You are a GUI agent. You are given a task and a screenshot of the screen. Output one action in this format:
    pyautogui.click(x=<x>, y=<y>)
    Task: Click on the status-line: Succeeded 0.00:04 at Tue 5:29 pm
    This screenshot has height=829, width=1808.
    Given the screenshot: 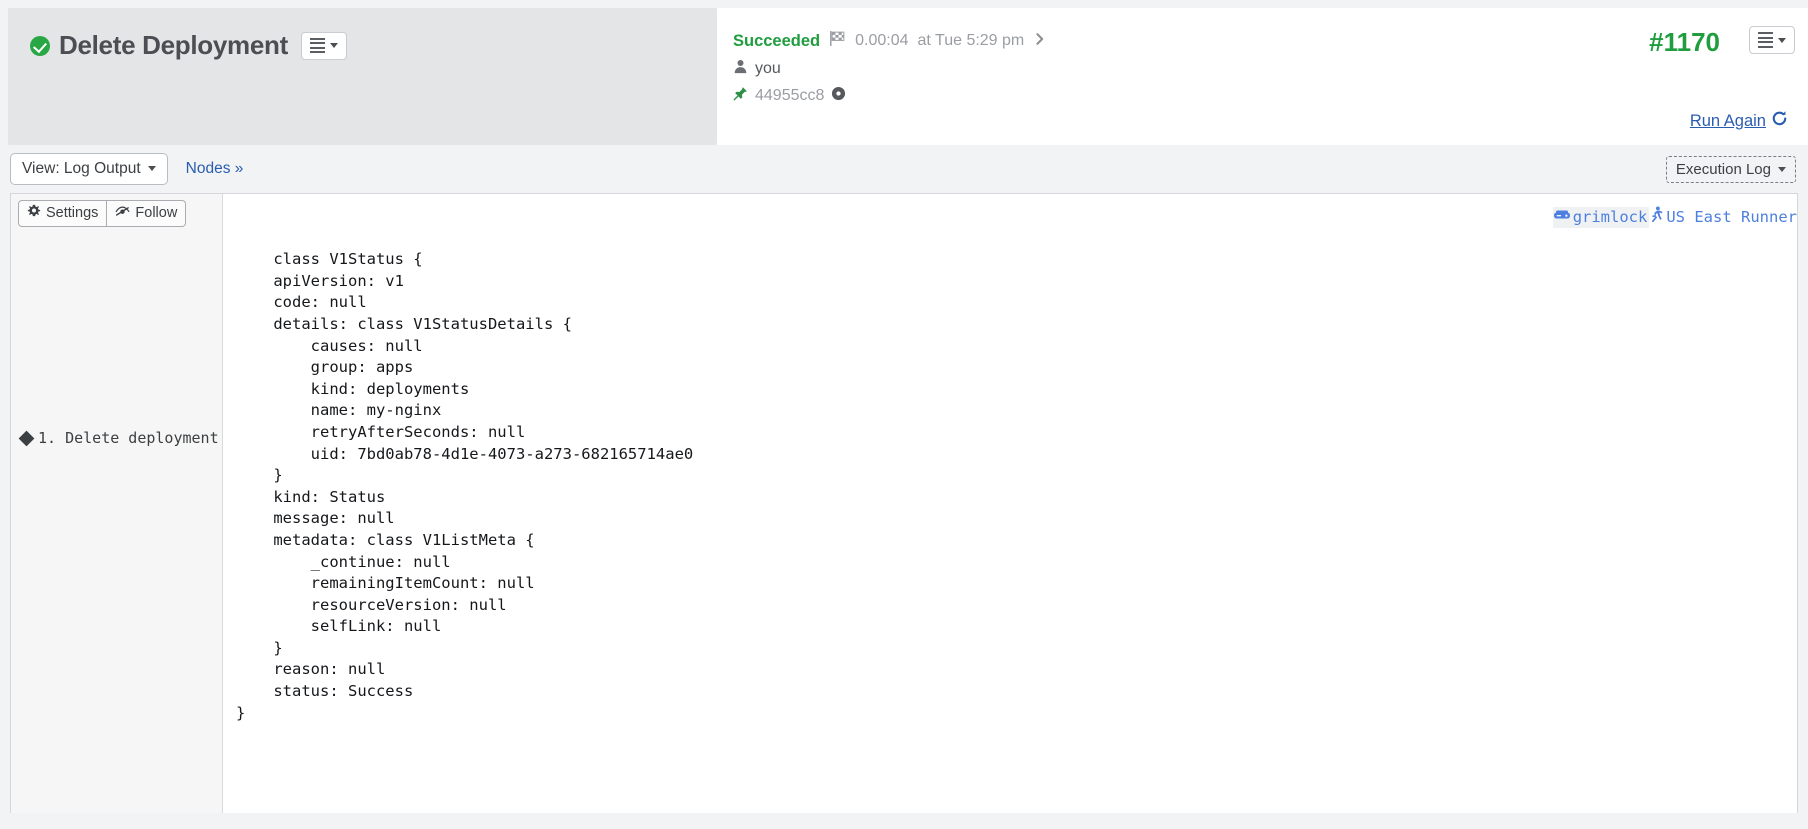 What is the action you would take?
    pyautogui.click(x=1258, y=41)
    